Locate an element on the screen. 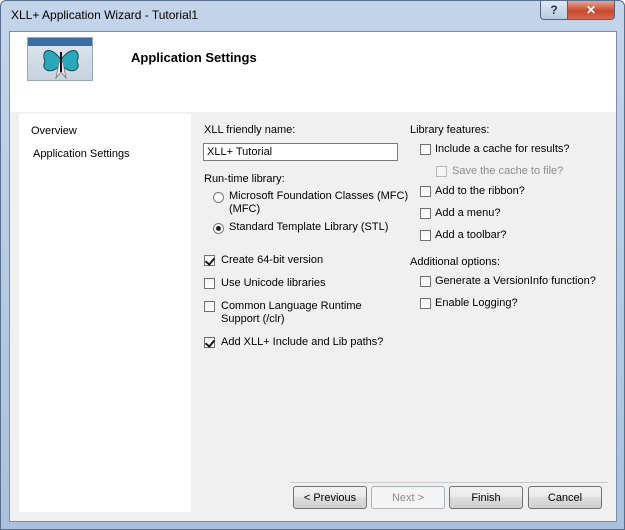 The image size is (625, 530). checkbox-64bit is located at coordinates (209, 260).